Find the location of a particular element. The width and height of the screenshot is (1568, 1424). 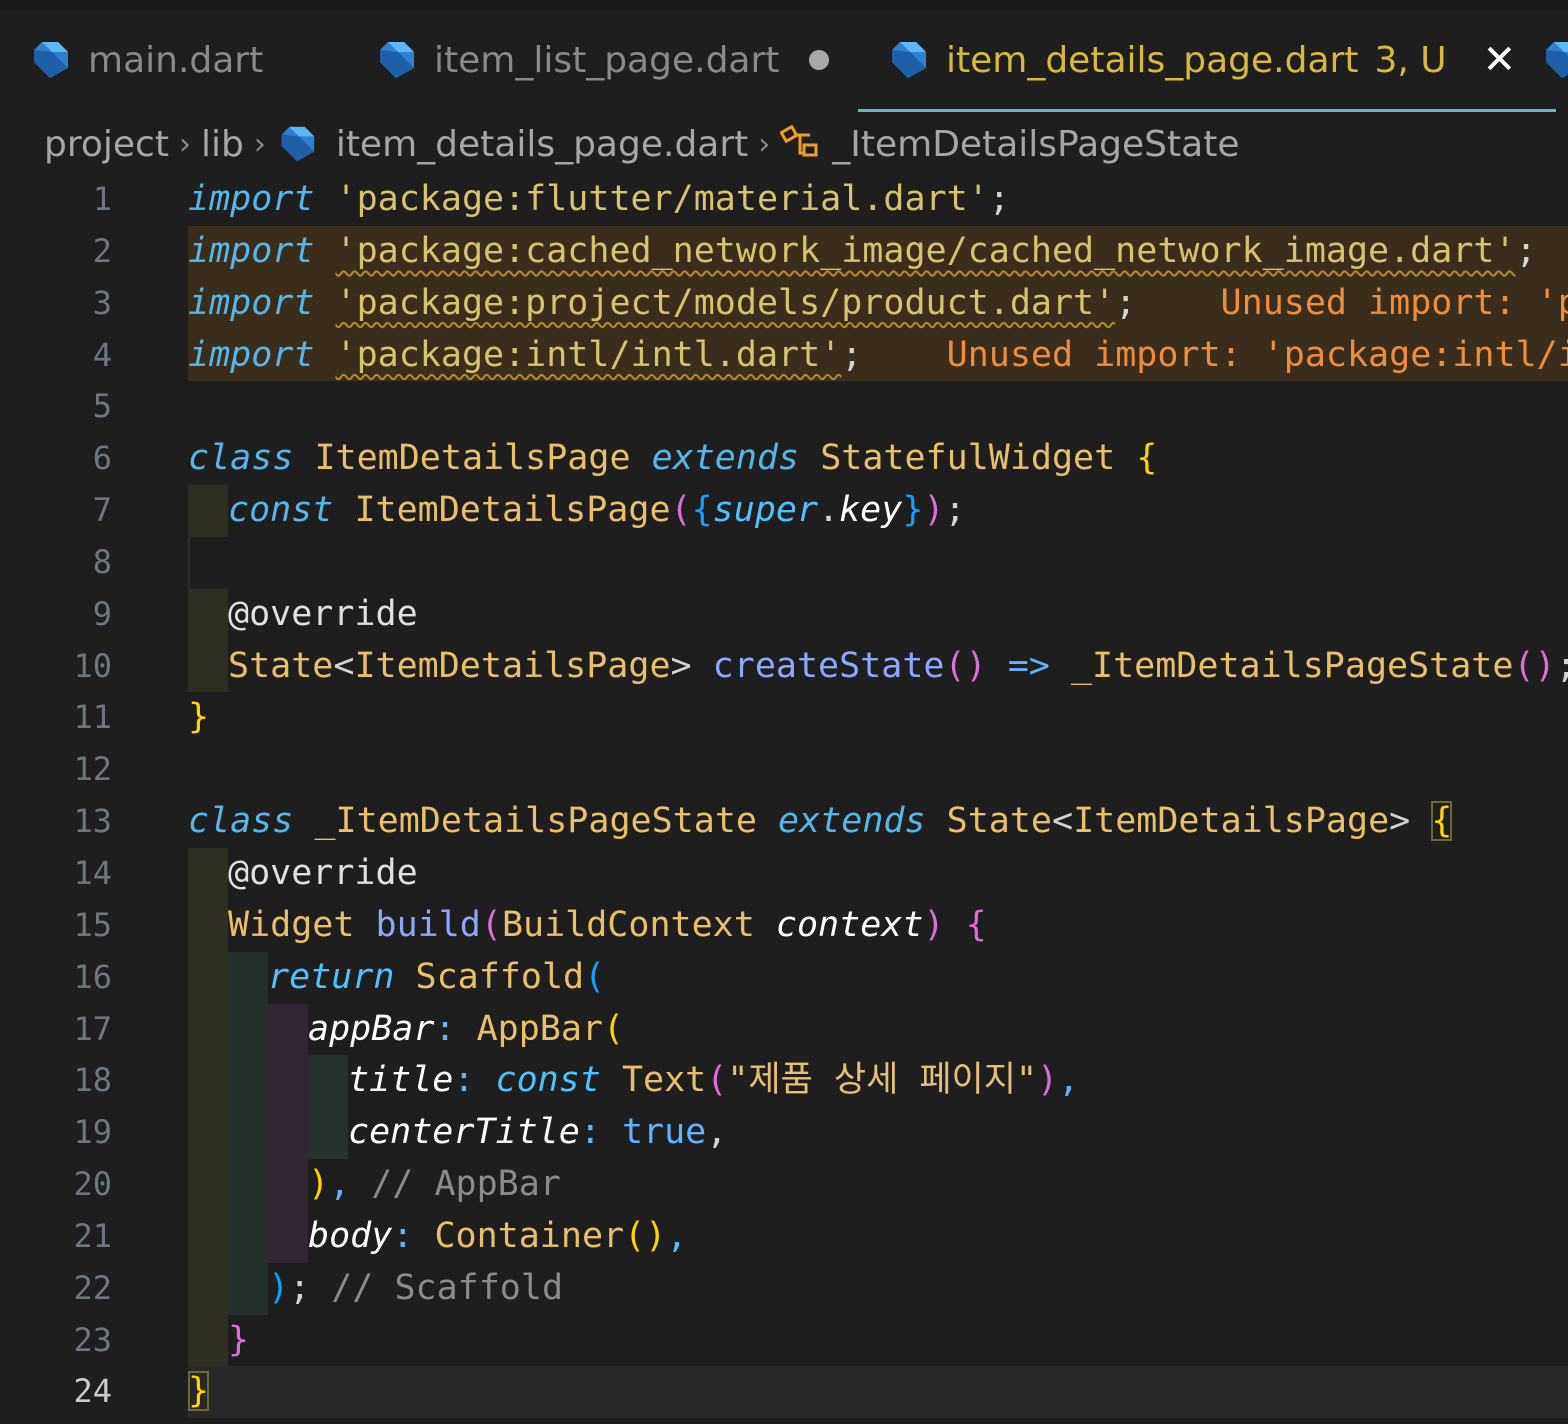

parameter: appBar is located at coordinates (371, 1028).